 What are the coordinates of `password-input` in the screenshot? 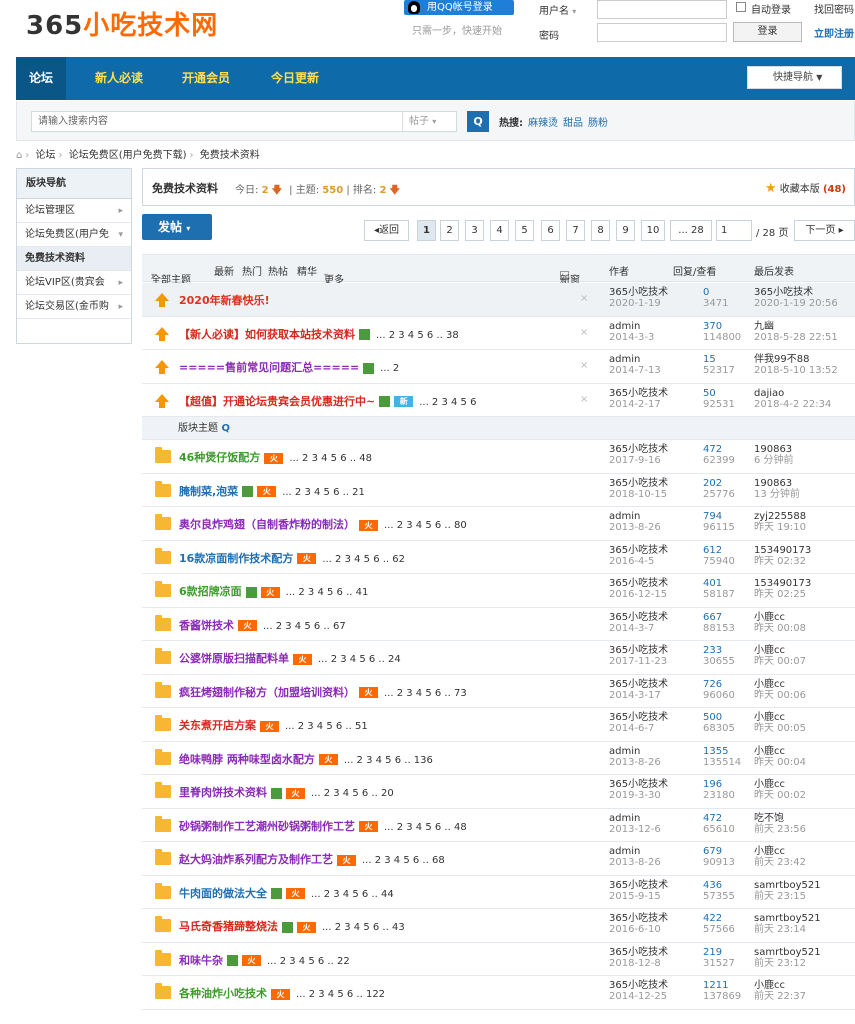 It's located at (662, 32).